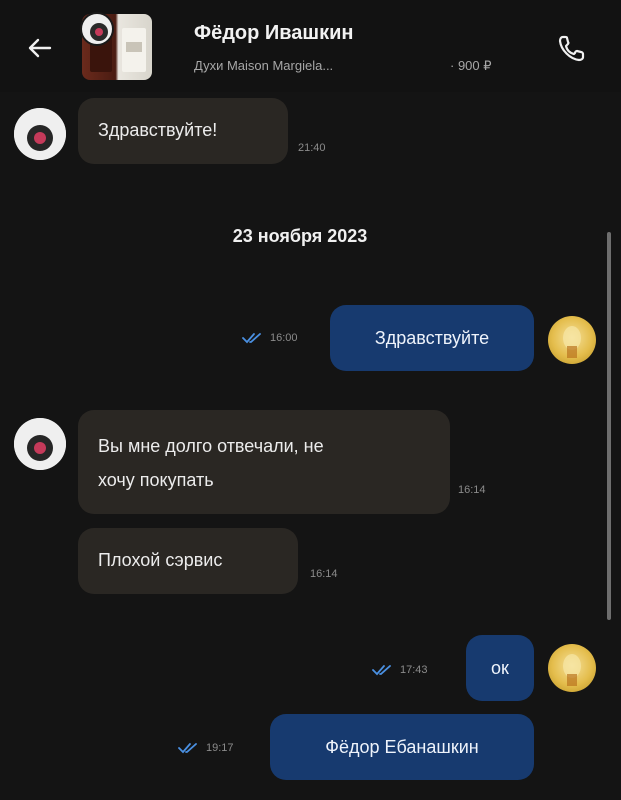 The width and height of the screenshot is (621, 800). I want to click on message-text: Фёдор Ебанашкин, so click(402, 746).